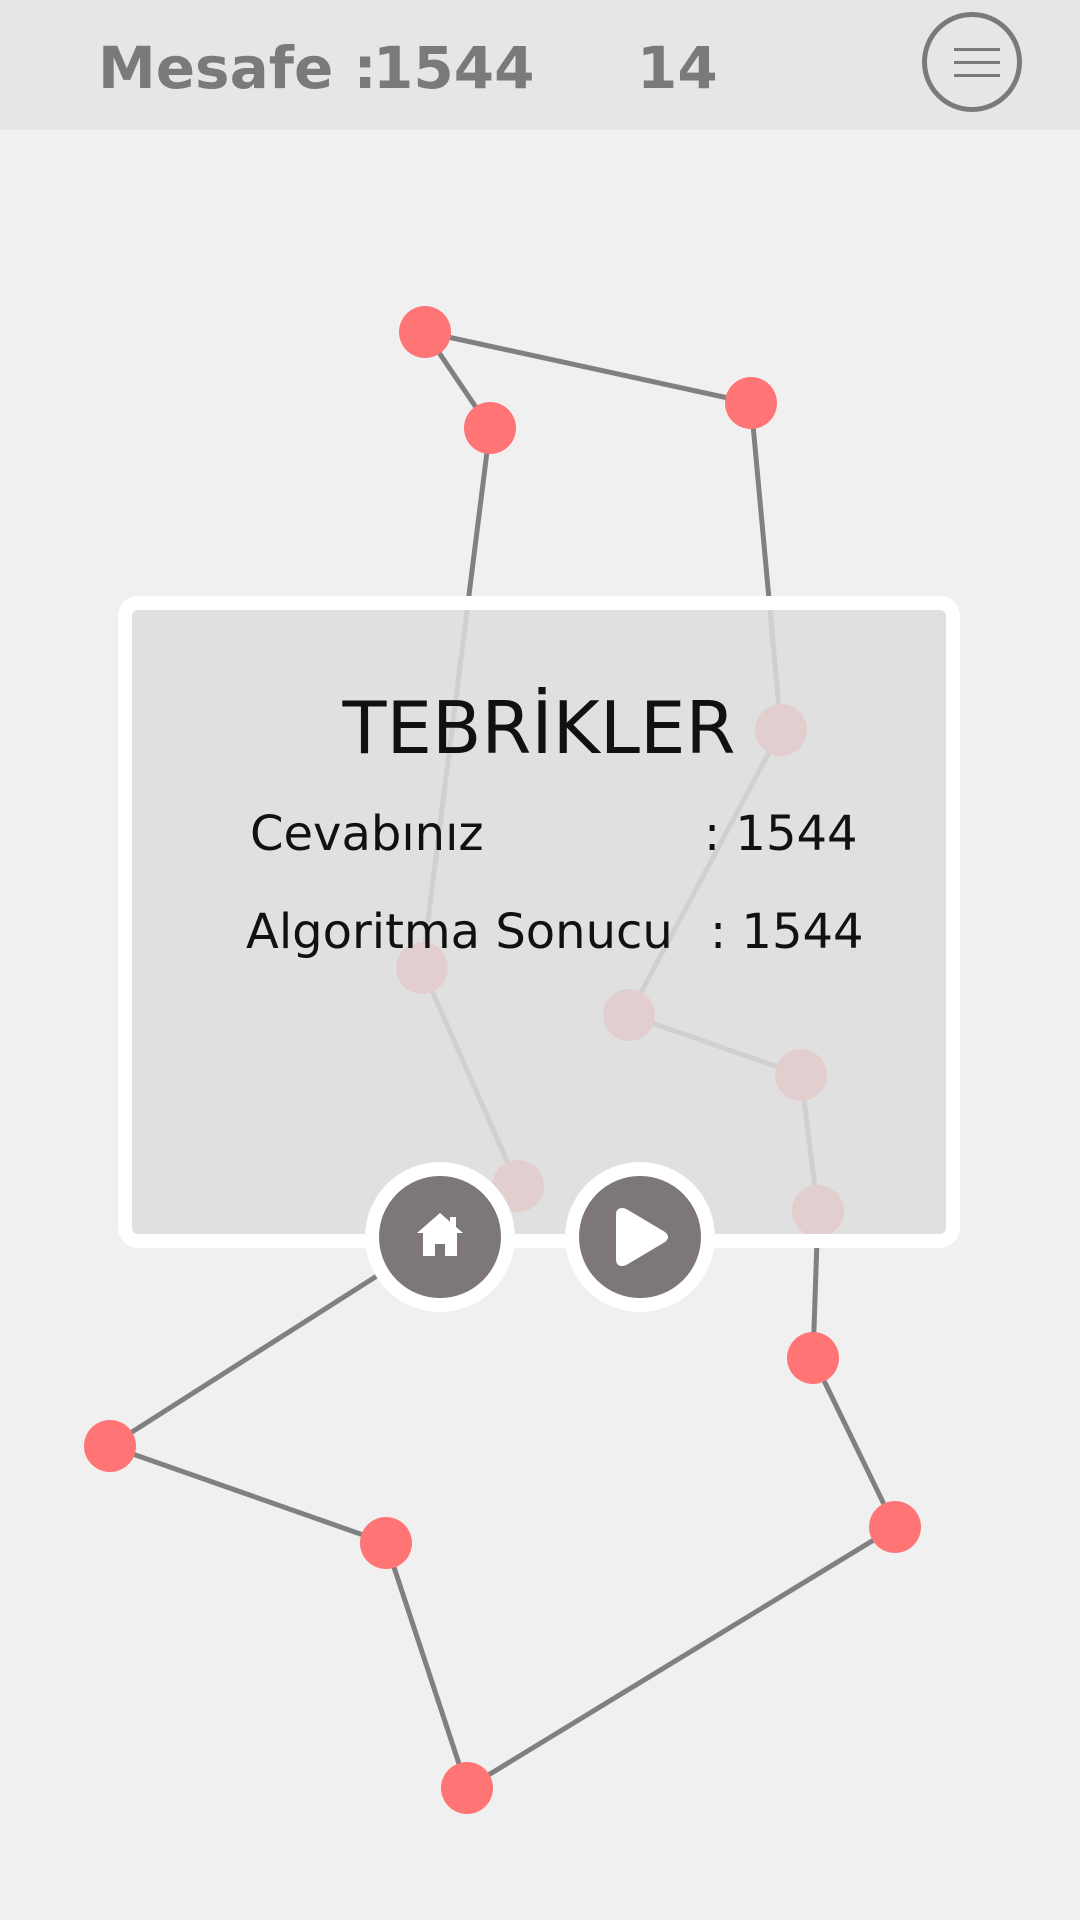 This screenshot has width=1080, height=1920. Describe the element at coordinates (540, 65) in the screenshot. I see `top-bar: Mesafe : 1544 14` at that location.